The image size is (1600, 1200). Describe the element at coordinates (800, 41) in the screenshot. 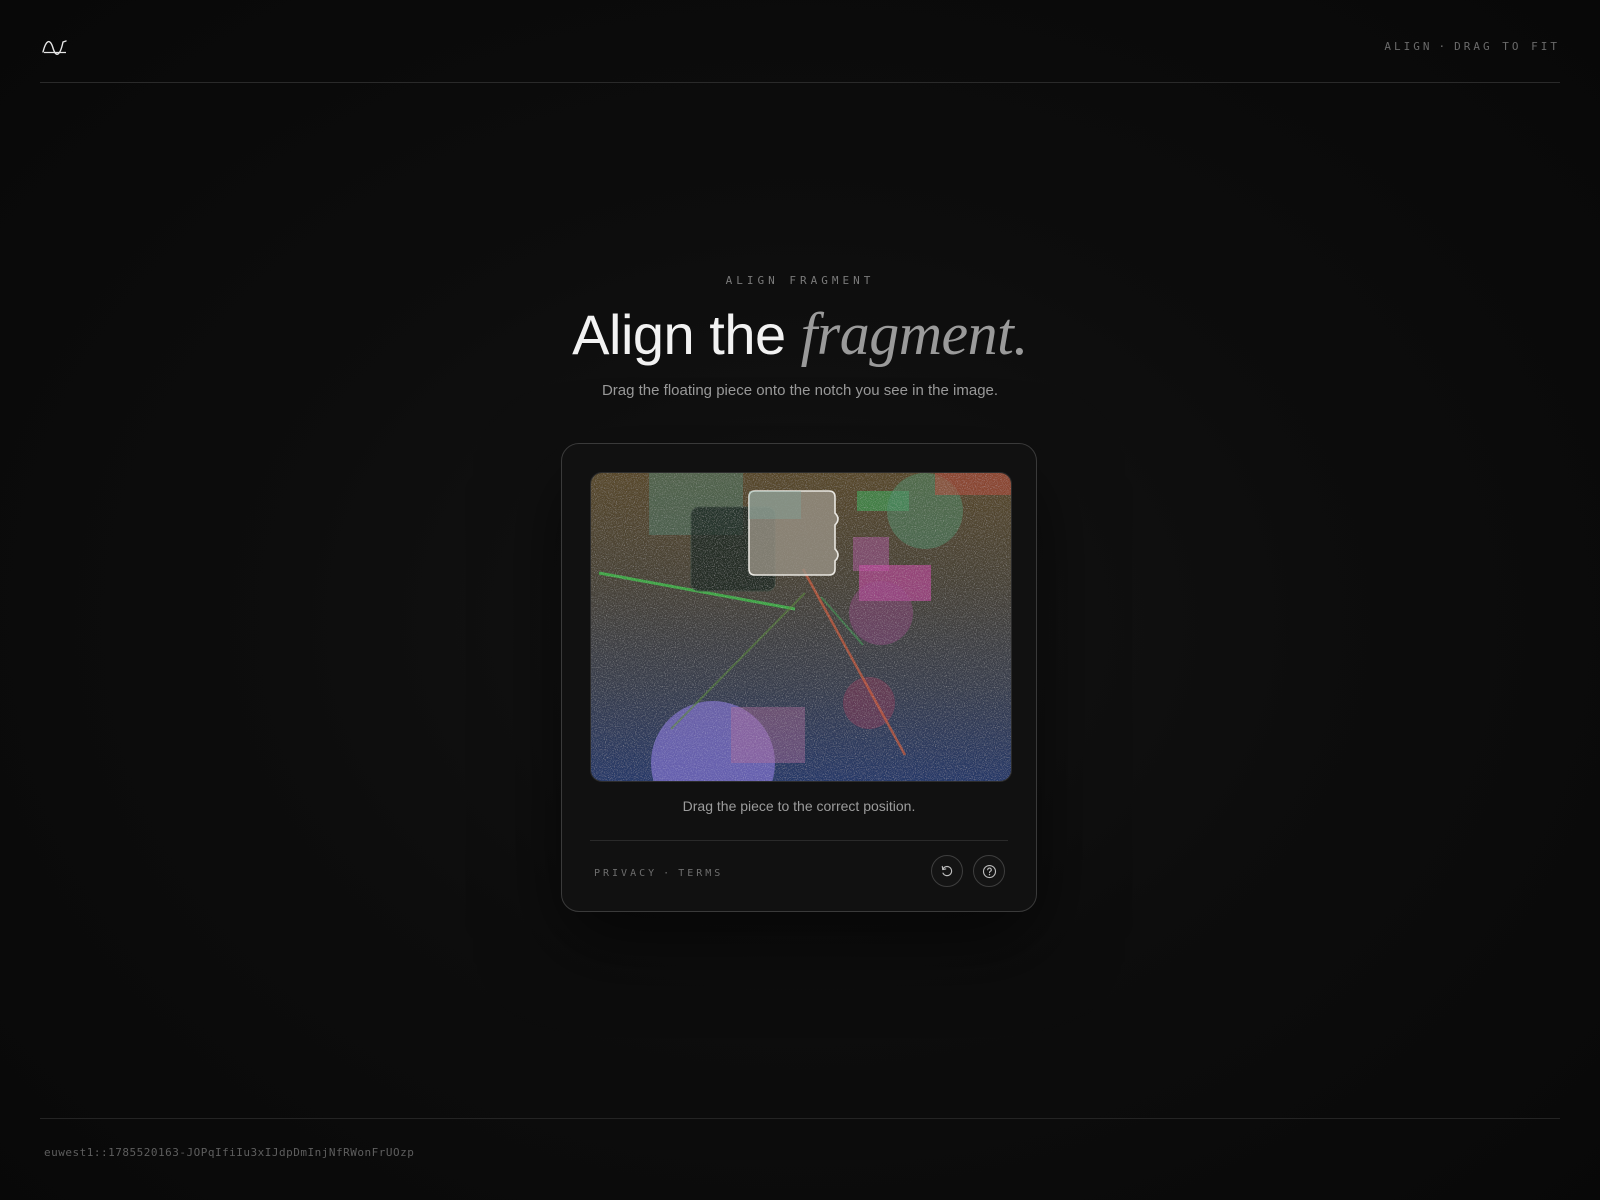

I see `top-bar: ALIGN · DRAG TO FIT` at that location.